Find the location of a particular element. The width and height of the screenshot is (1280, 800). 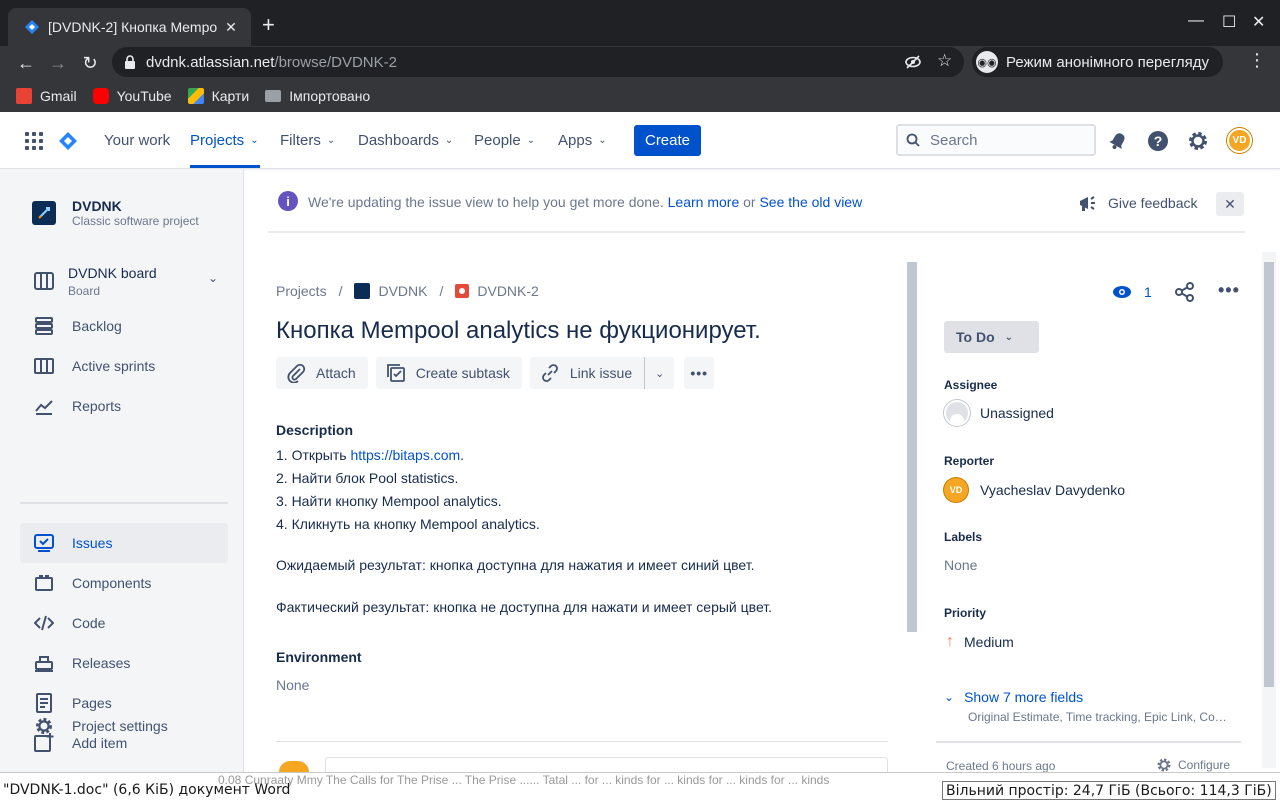

description-step-3: 3. Найти кнопку Mempool analytics. is located at coordinates (389, 501).